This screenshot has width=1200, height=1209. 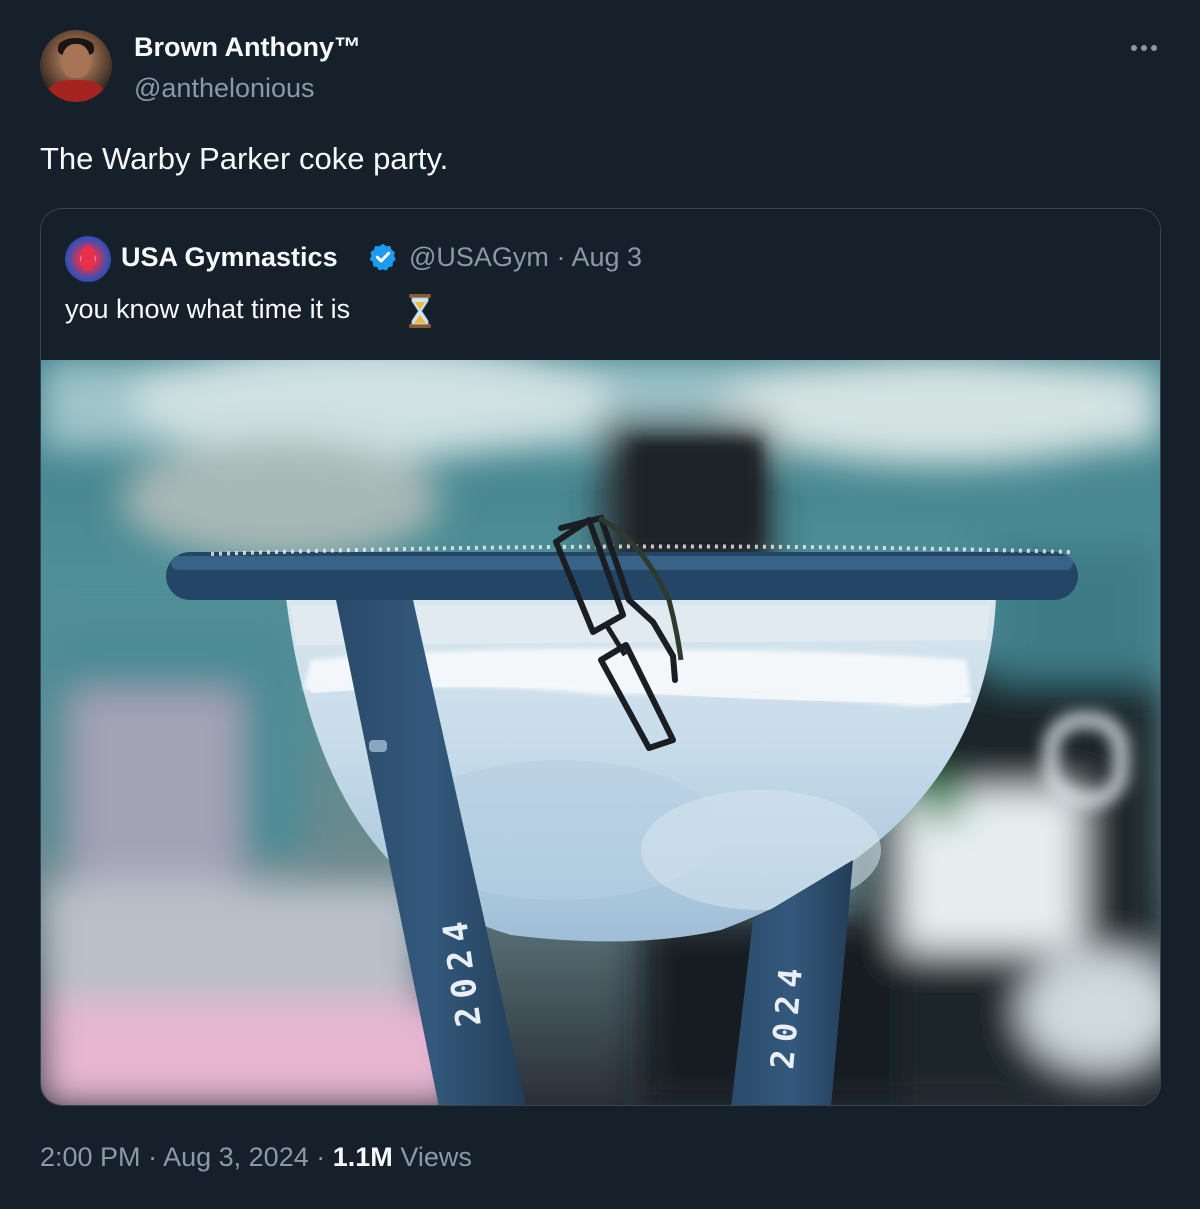 I want to click on avatar-shirt, so click(x=76, y=91).